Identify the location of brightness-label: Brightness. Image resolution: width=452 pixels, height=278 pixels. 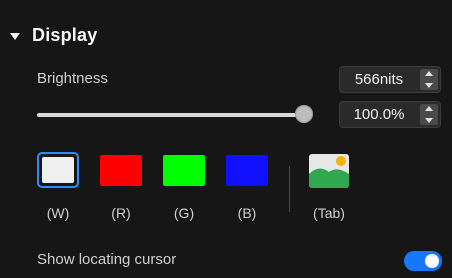
(72, 78).